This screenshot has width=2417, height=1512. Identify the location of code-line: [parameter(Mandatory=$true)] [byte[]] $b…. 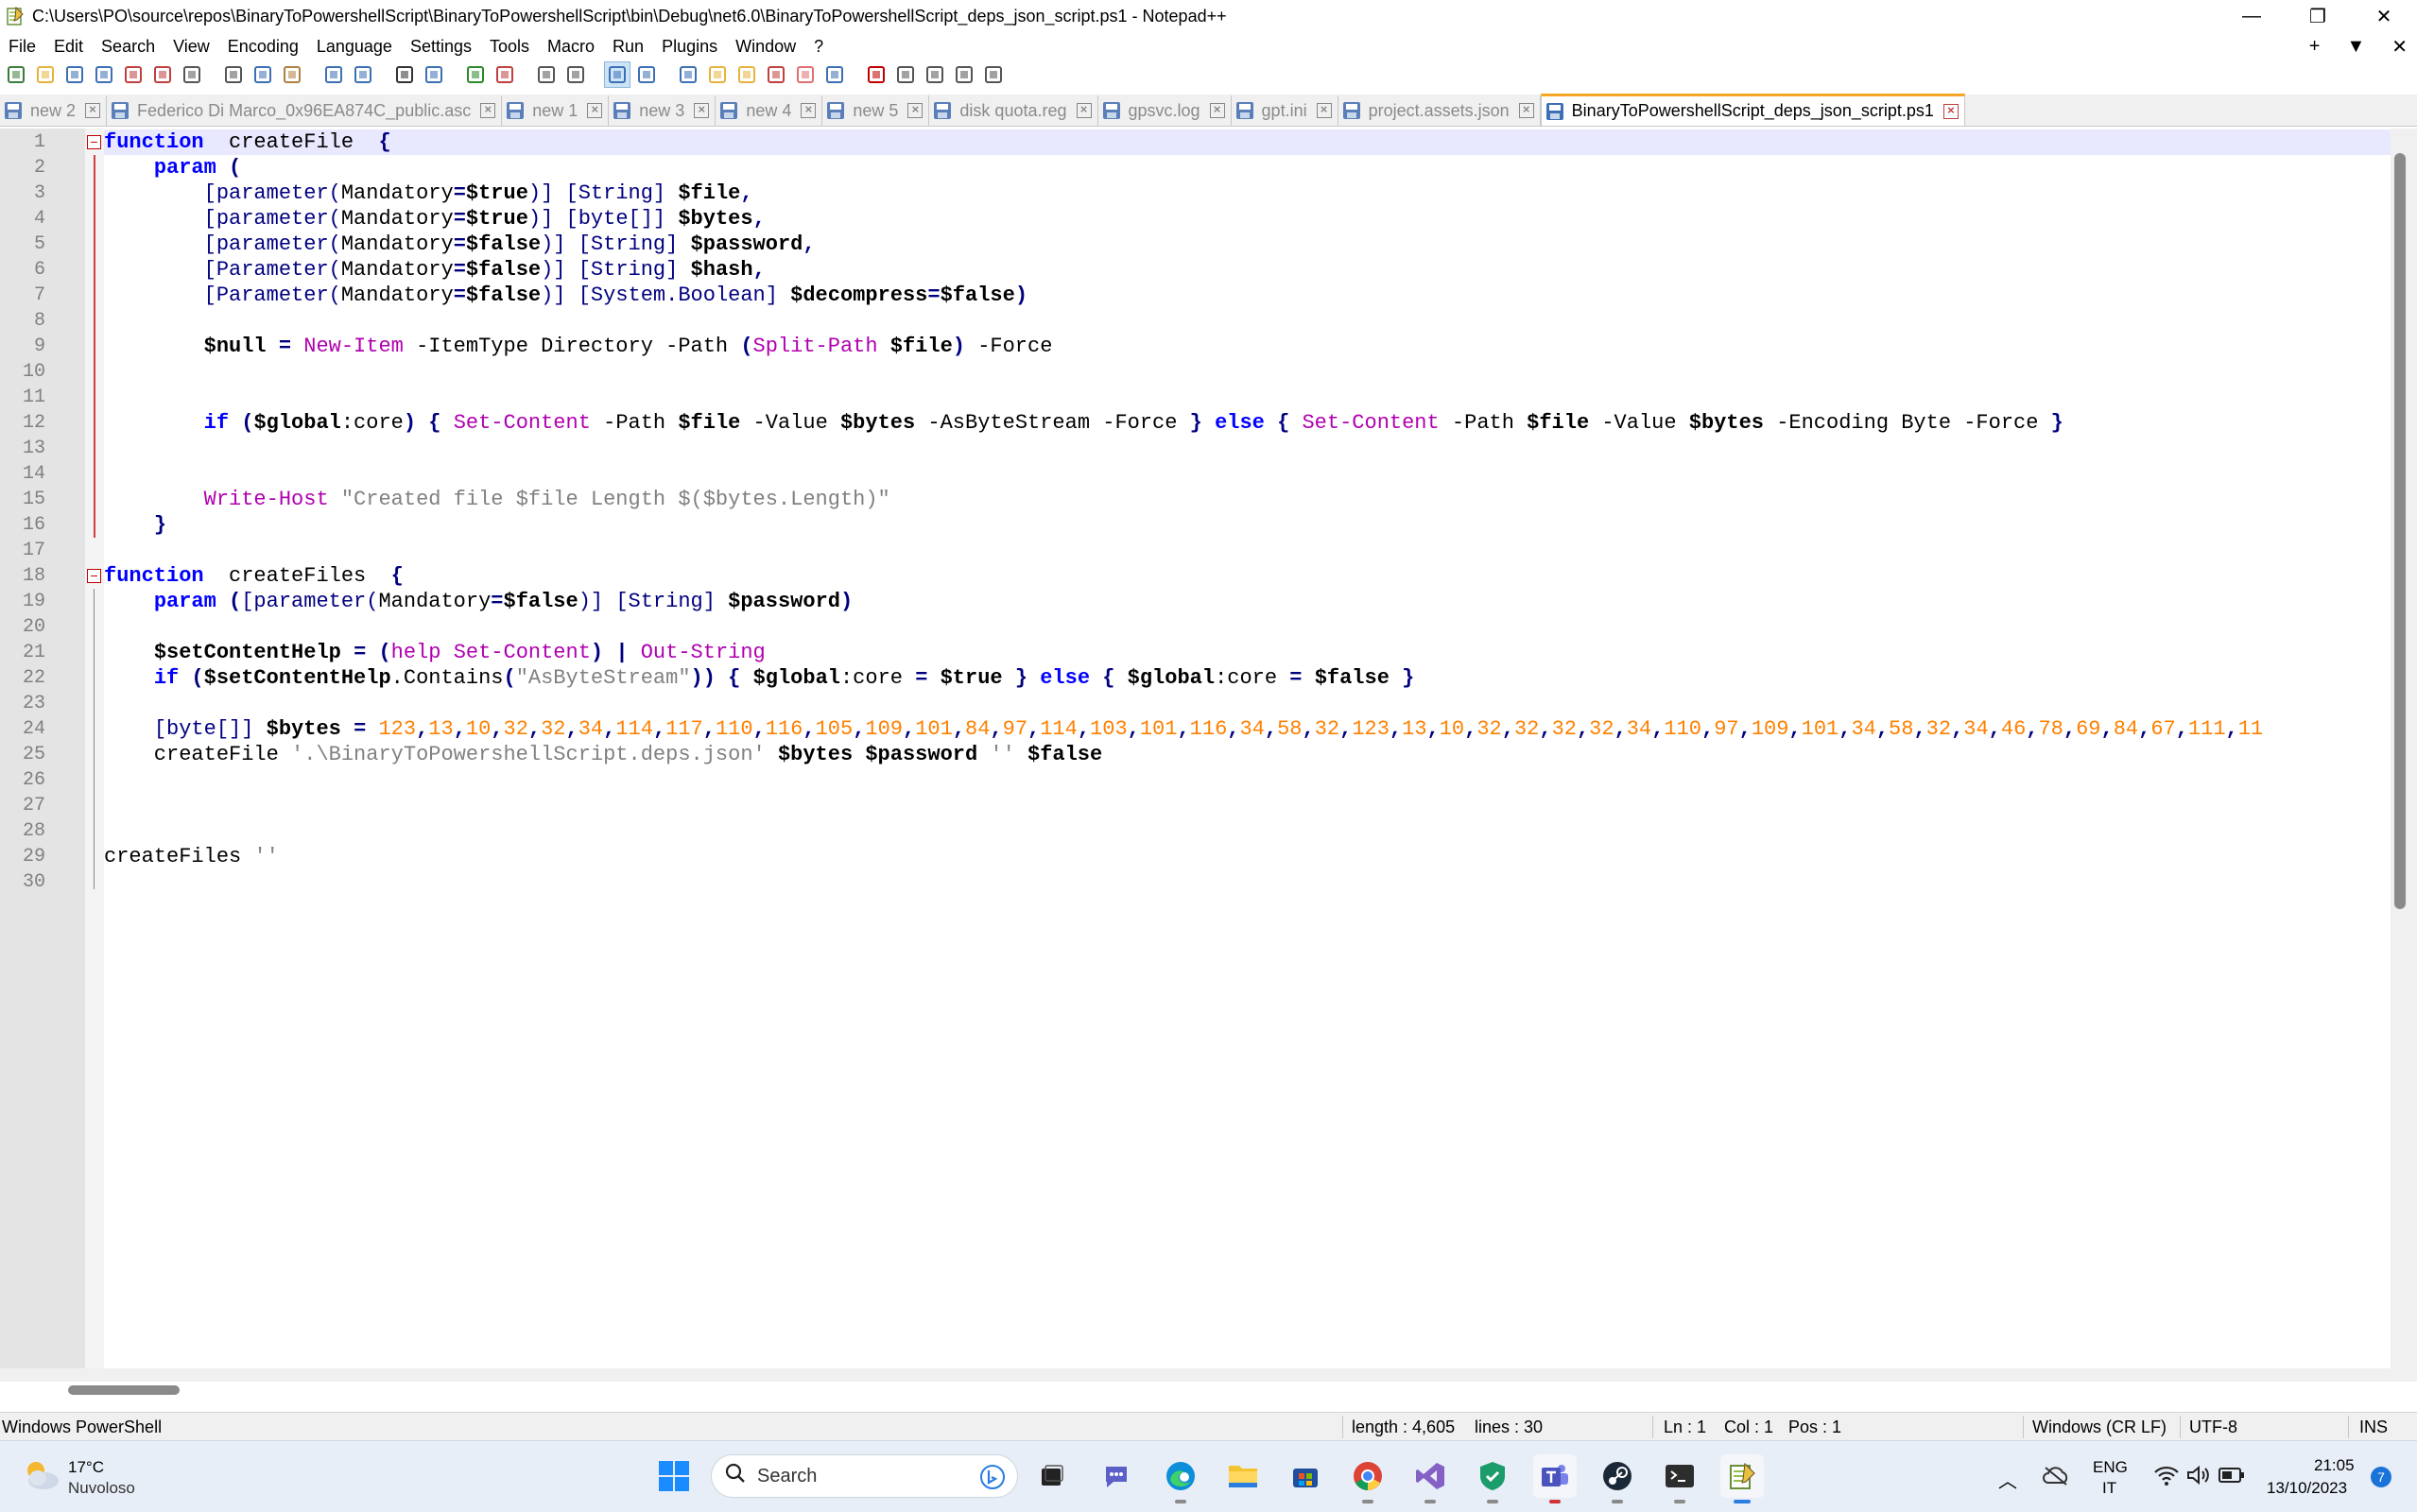
(435, 219).